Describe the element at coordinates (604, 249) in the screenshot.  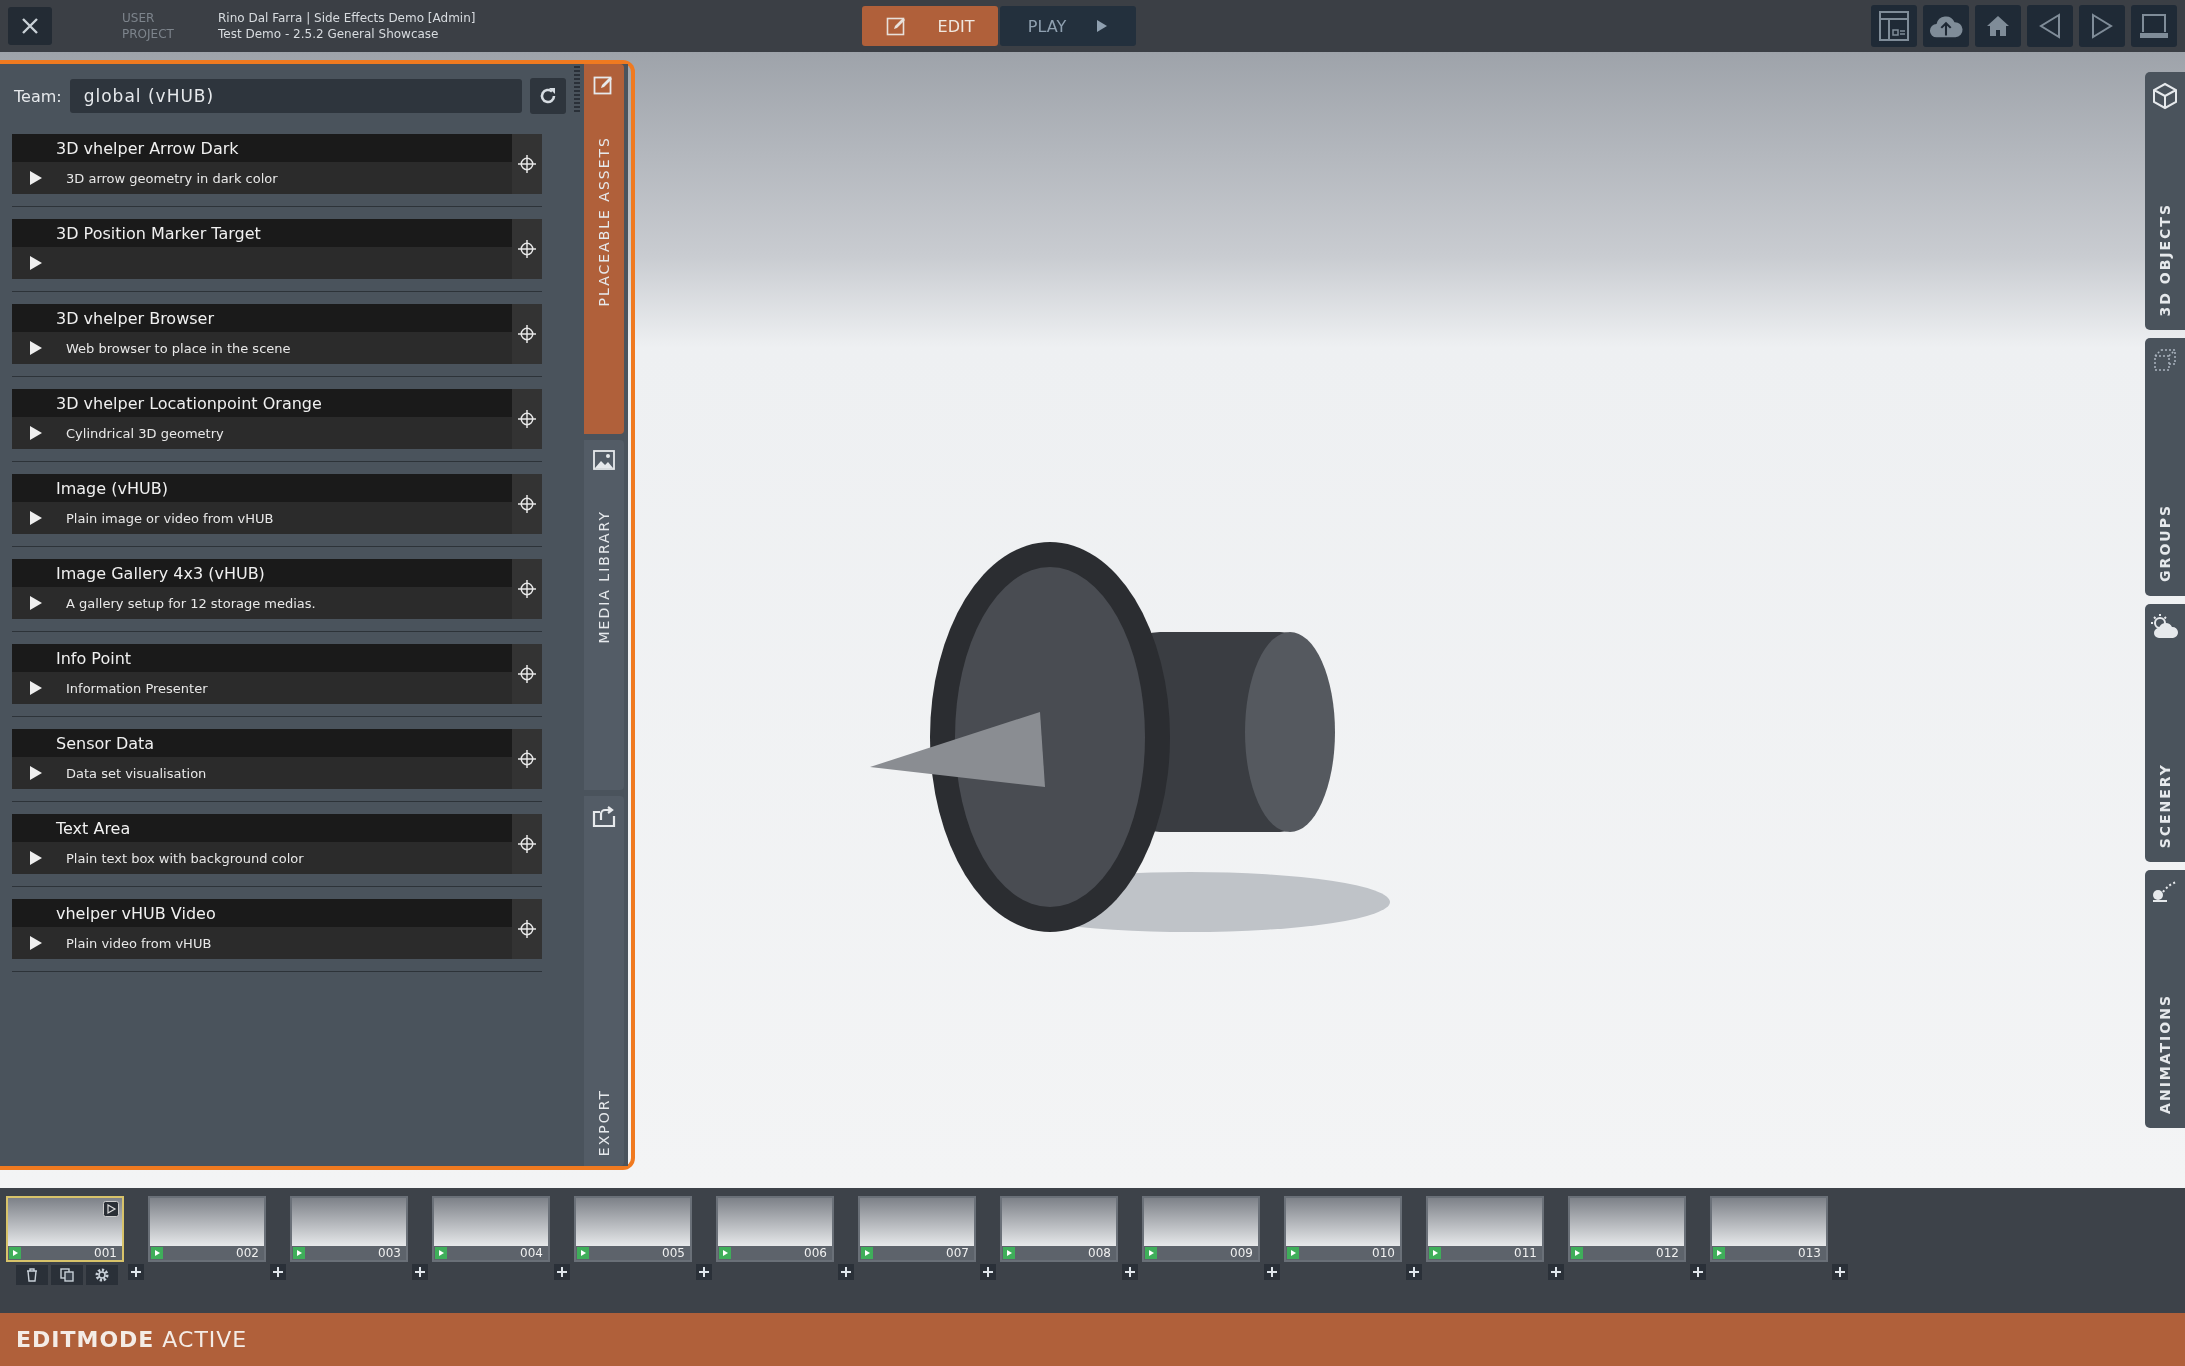
I see `side-tab: PLACEABLE ASSETS` at that location.